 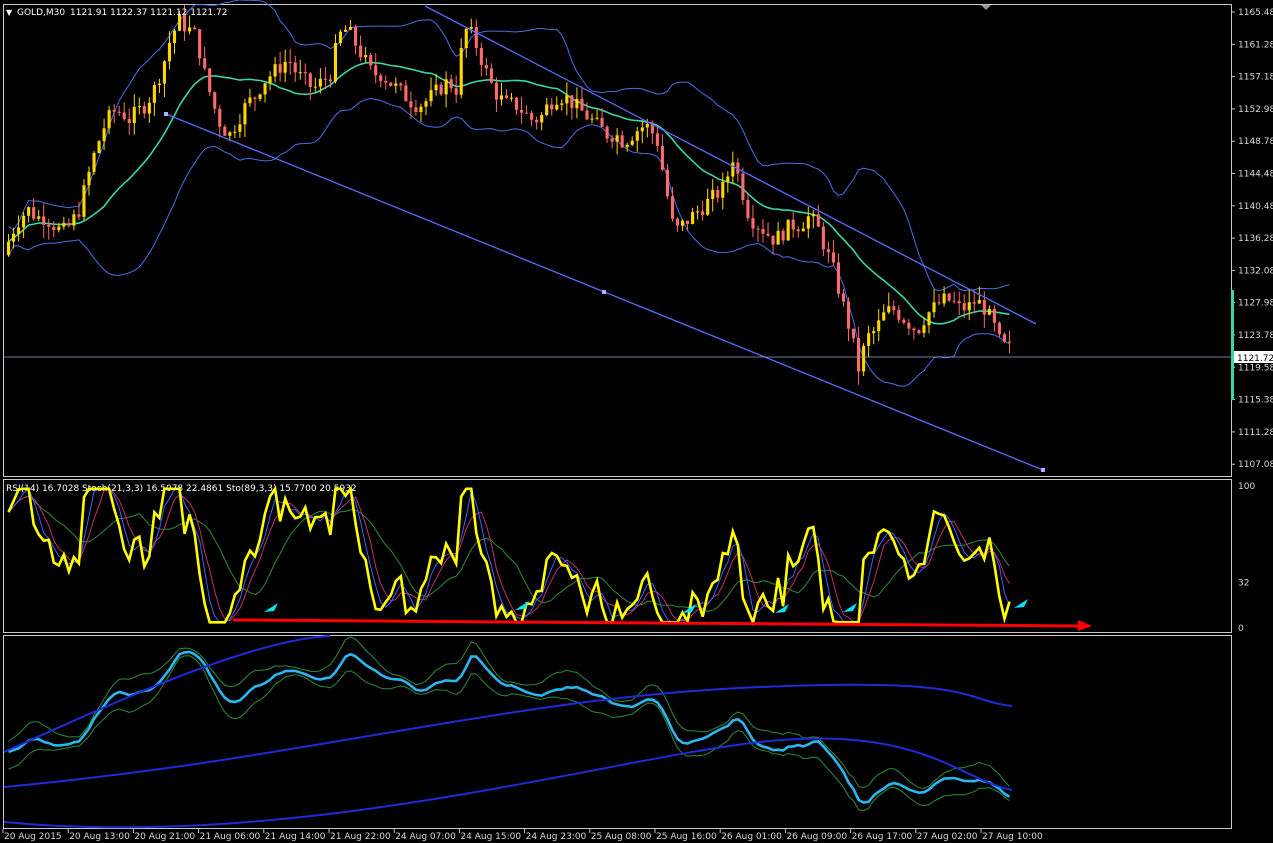 What do you see at coordinates (882, 837) in the screenshot?
I see `time-tick-label: 26 Aug 17:00` at bounding box center [882, 837].